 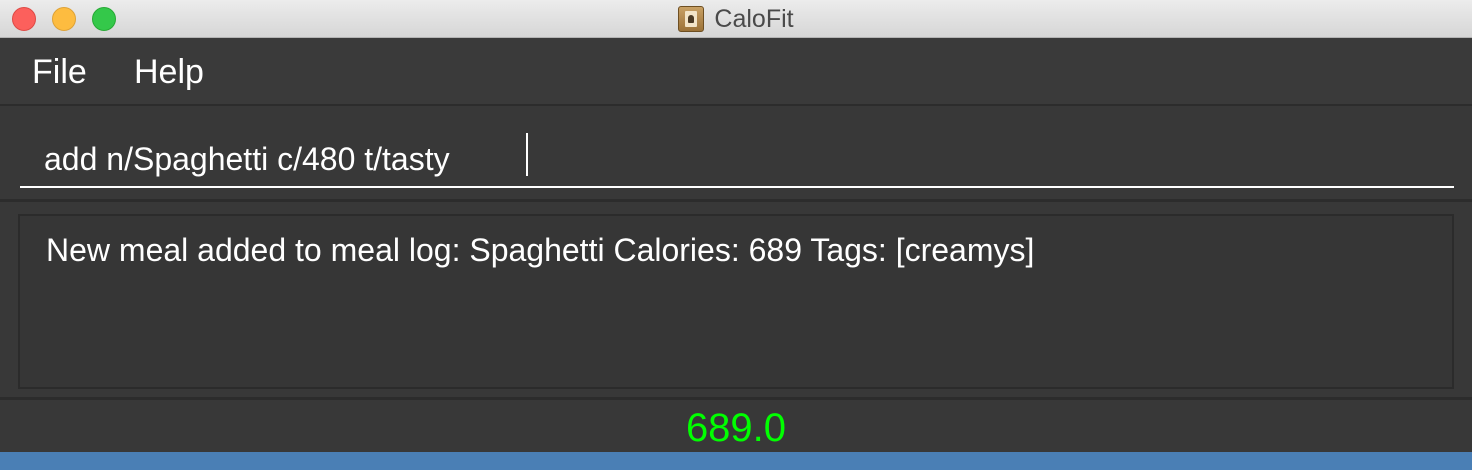 What do you see at coordinates (169, 72) in the screenshot?
I see `menu-help: Help` at bounding box center [169, 72].